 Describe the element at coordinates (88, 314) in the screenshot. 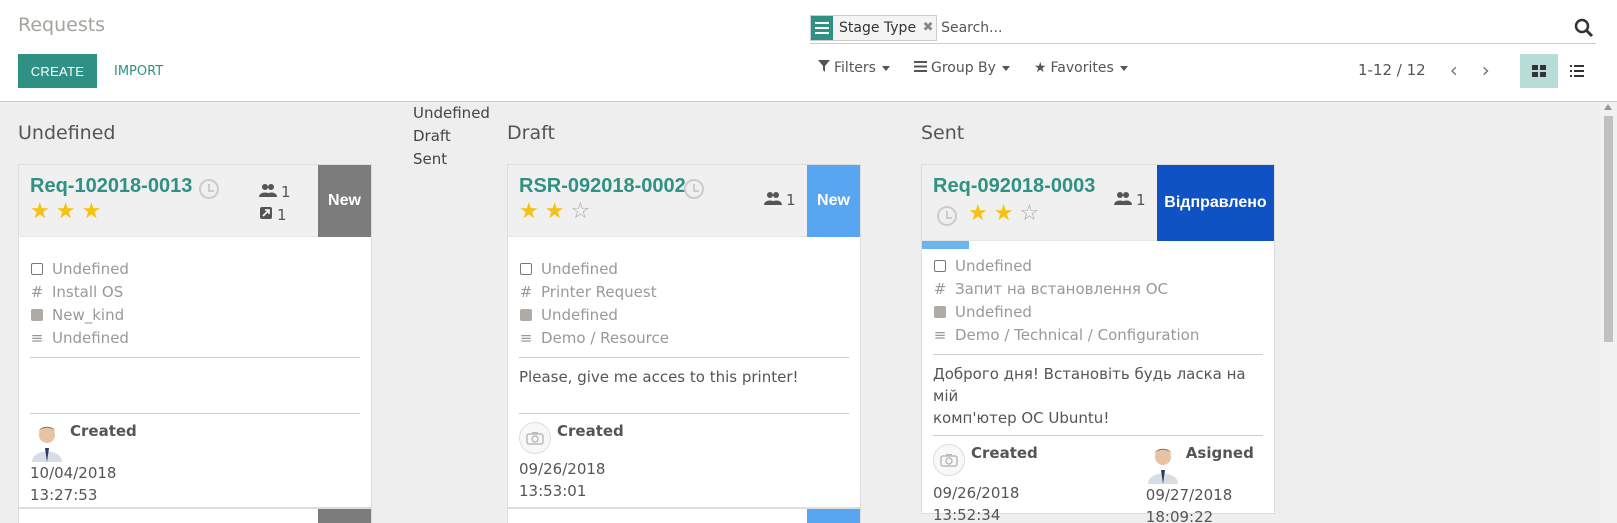

I see `field-value: New_kind` at that location.